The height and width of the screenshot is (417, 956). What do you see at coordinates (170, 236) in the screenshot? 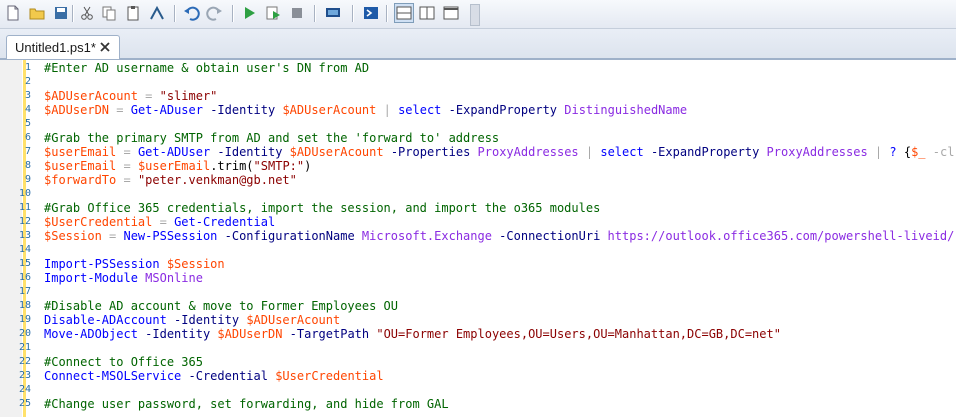
I see `code-token: New-PSSession` at bounding box center [170, 236].